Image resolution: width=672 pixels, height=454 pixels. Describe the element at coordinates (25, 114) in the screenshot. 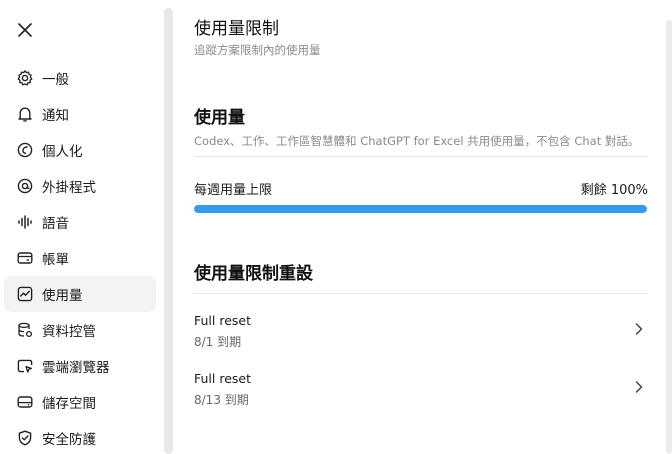

I see `bell-icon` at that location.